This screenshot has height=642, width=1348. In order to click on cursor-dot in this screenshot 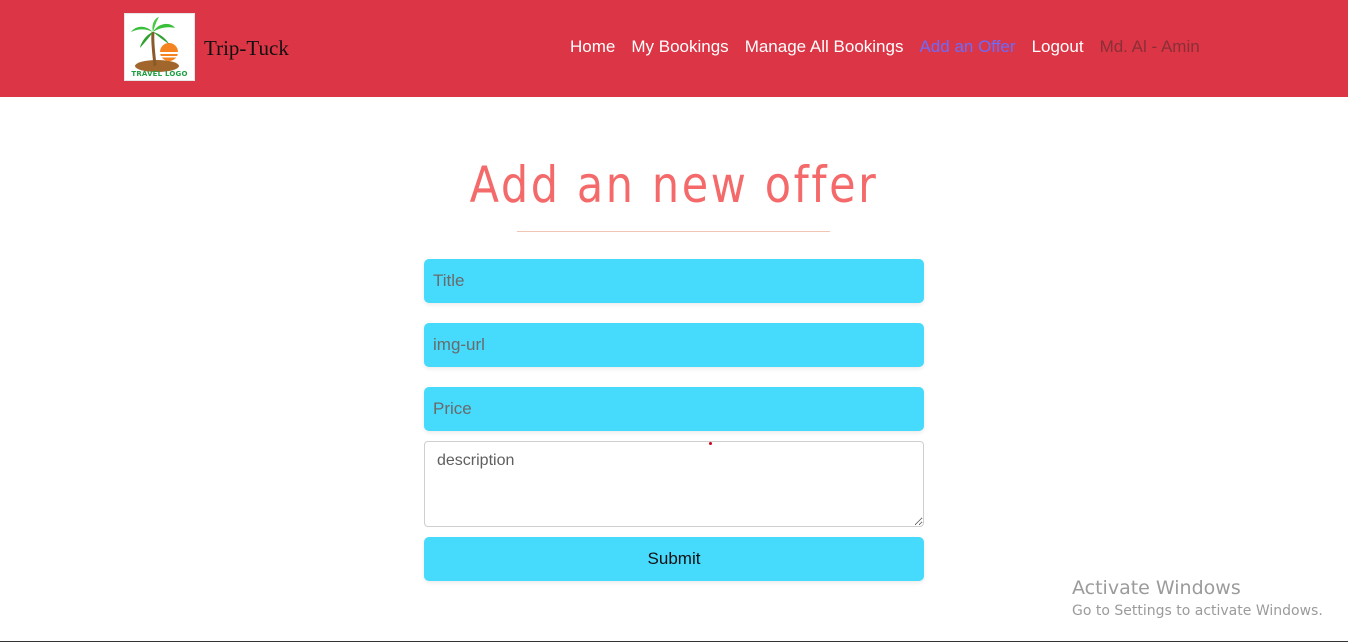, I will do `click(710, 443)`.